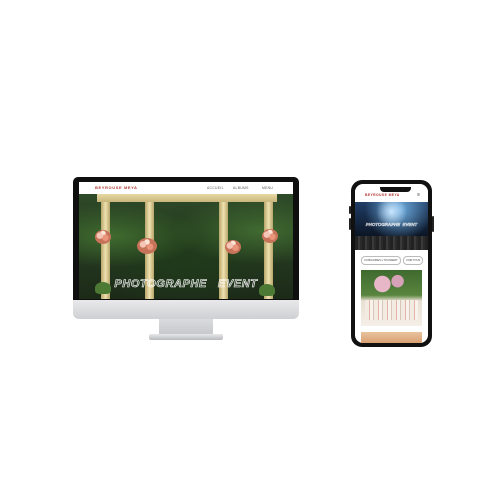 The image size is (500, 497). I want to click on mobile-filter-bar: CATÉGORIES ▾ TOUSSERT VOIR TOUS, so click(391, 261).